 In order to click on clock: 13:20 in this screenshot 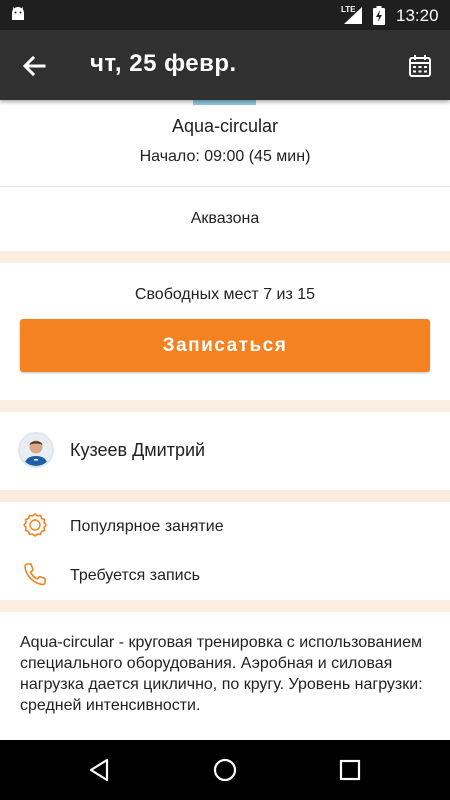, I will do `click(417, 15)`.